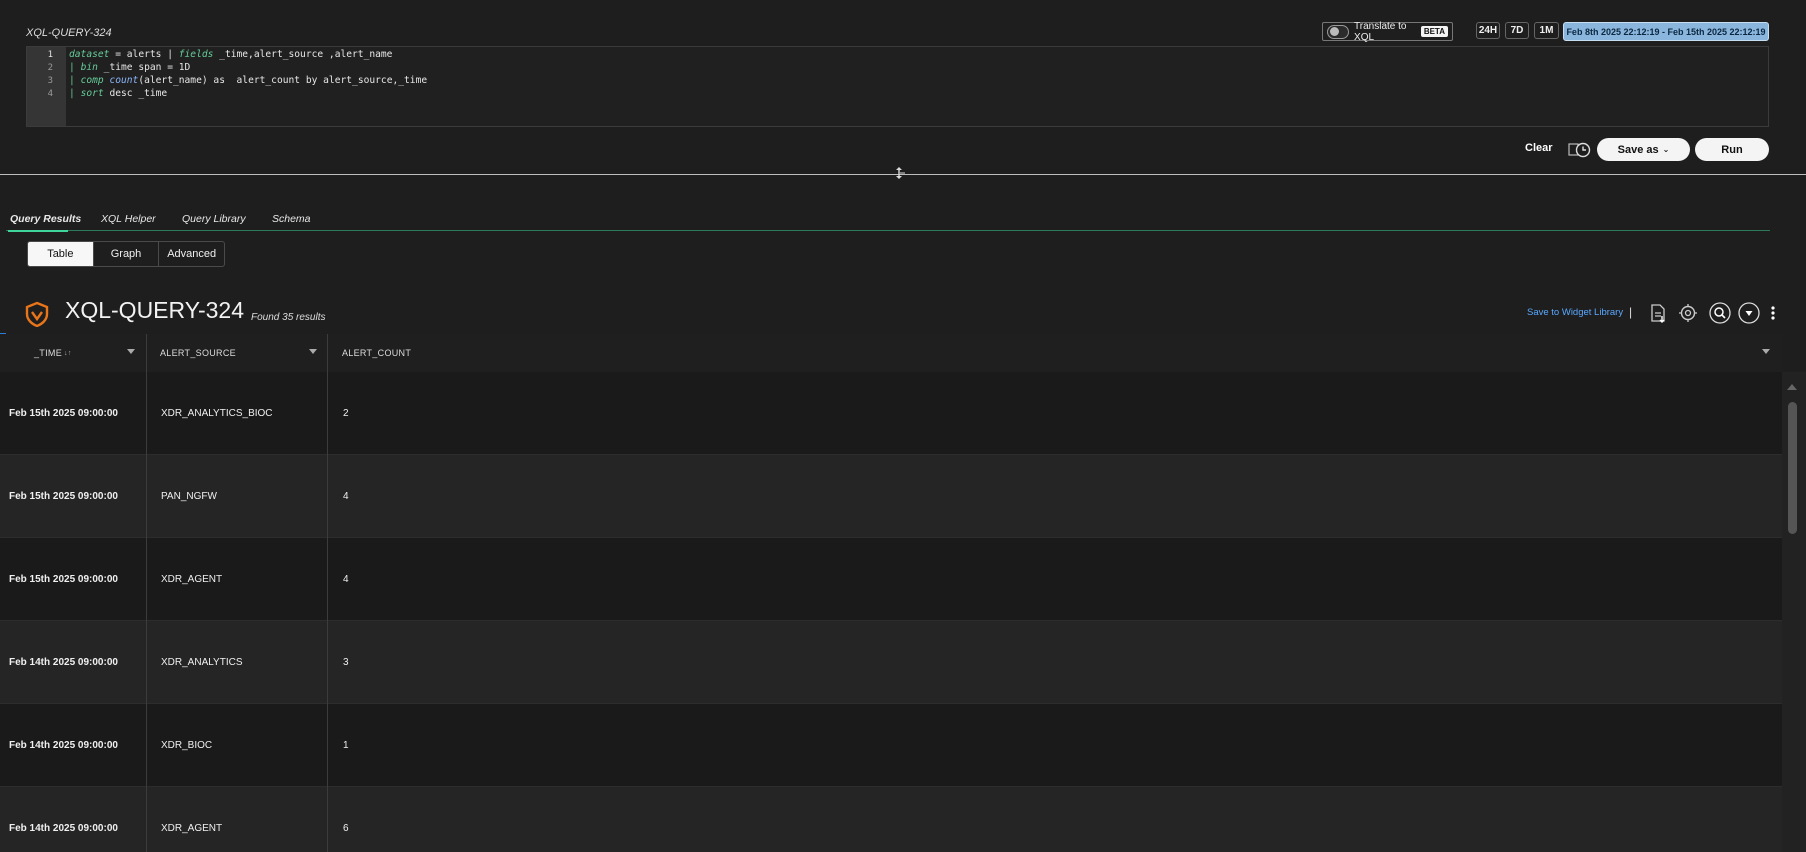  I want to click on refresh-icon, so click(1688, 313).